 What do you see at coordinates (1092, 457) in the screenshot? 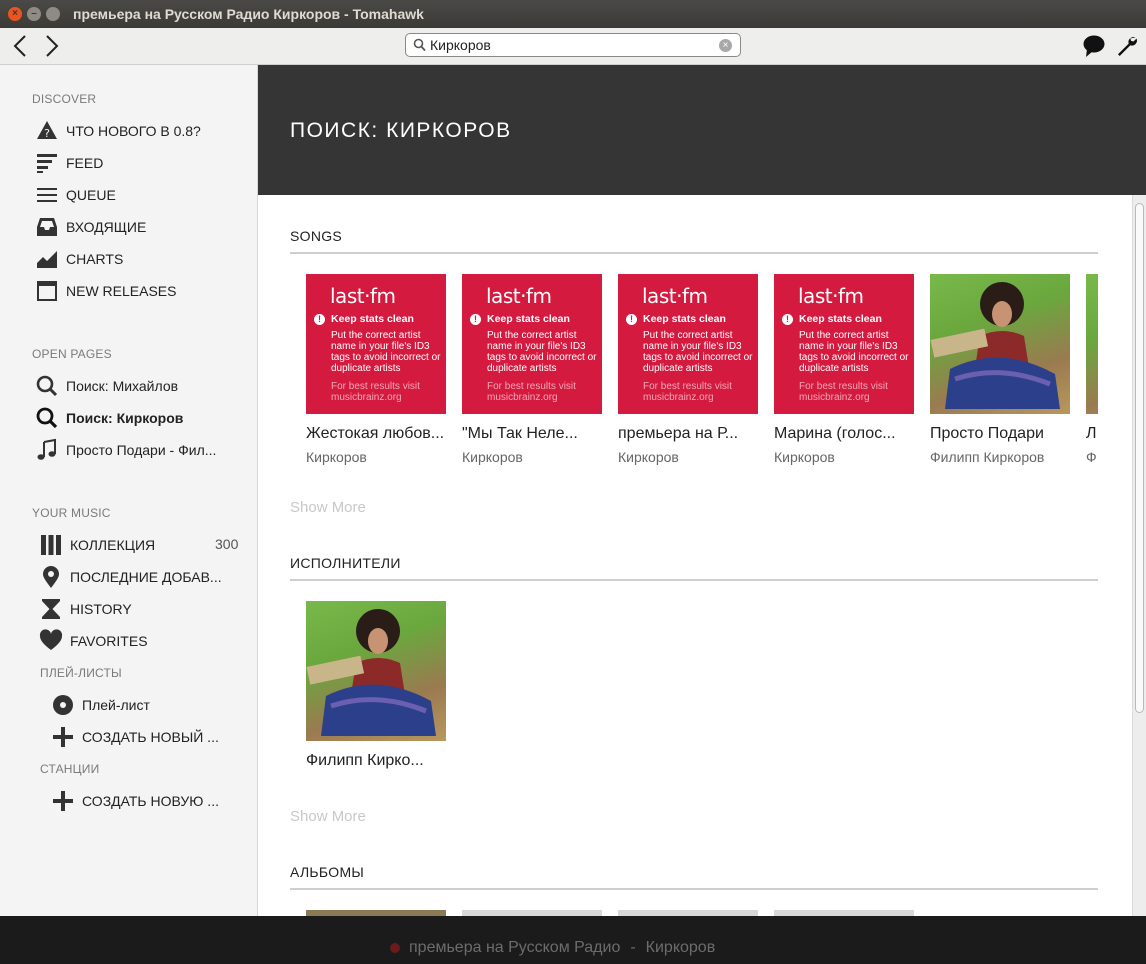
I see `song-artist: Ф` at bounding box center [1092, 457].